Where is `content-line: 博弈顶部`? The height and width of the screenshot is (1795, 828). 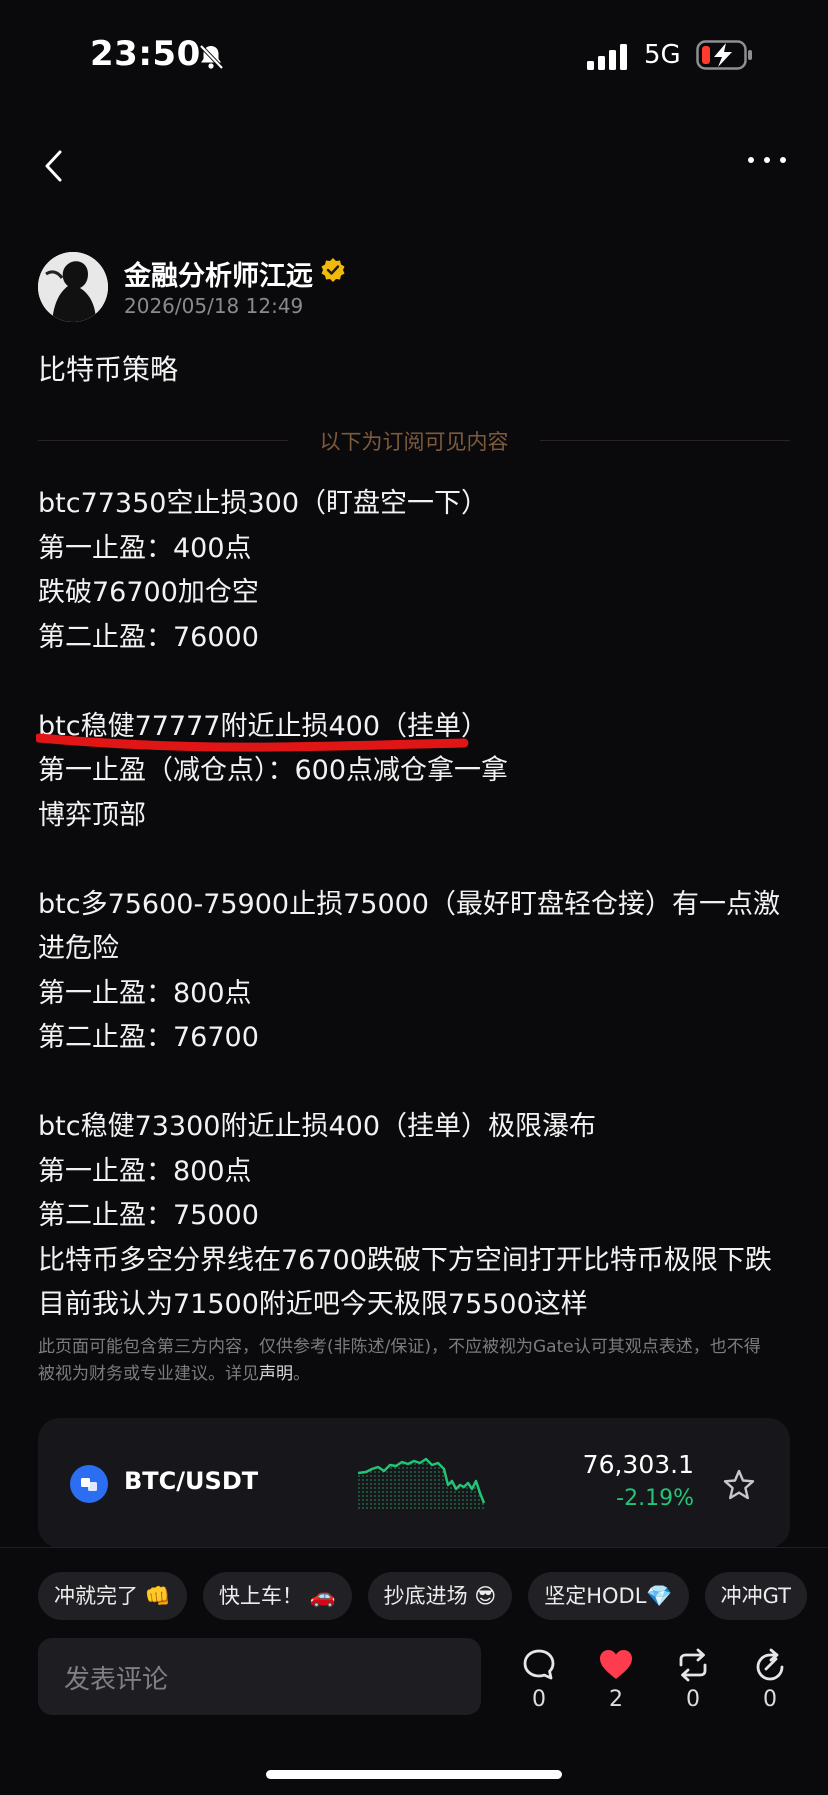
content-line: 博弈顶部 is located at coordinates (92, 815).